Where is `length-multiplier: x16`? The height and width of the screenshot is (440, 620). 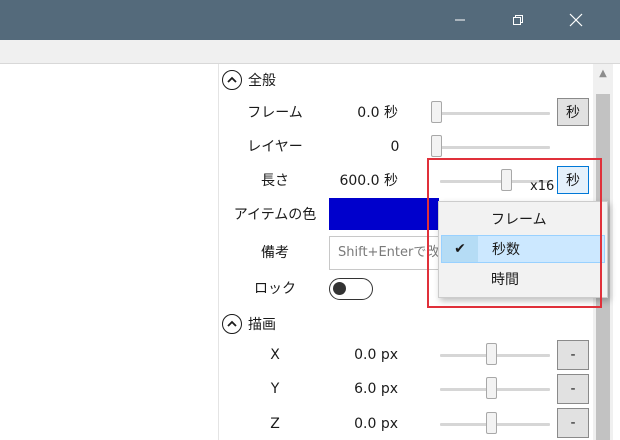 length-multiplier: x16 is located at coordinates (542, 186).